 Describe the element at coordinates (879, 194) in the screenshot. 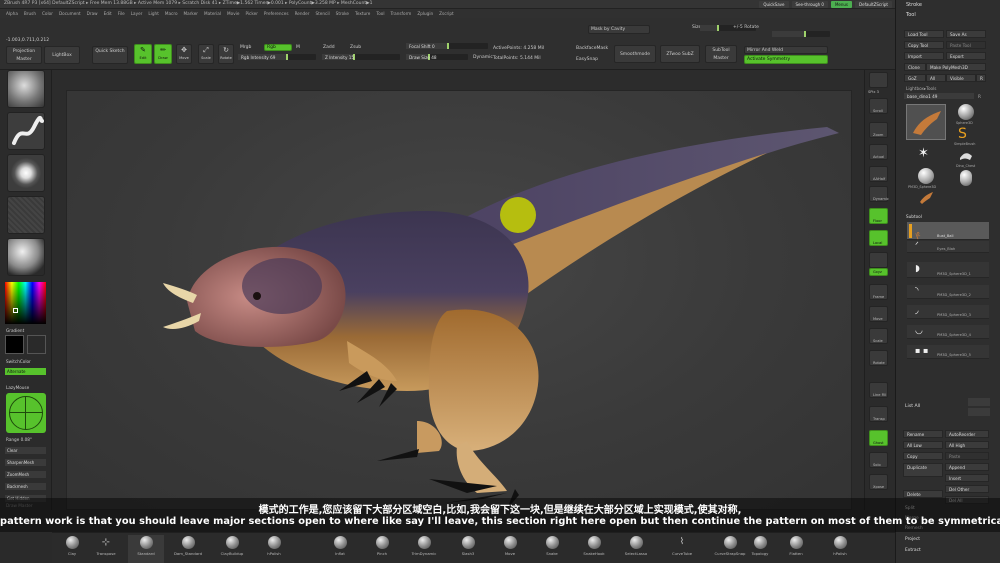

I see `dynamic-persp-button: Dynamic` at that location.